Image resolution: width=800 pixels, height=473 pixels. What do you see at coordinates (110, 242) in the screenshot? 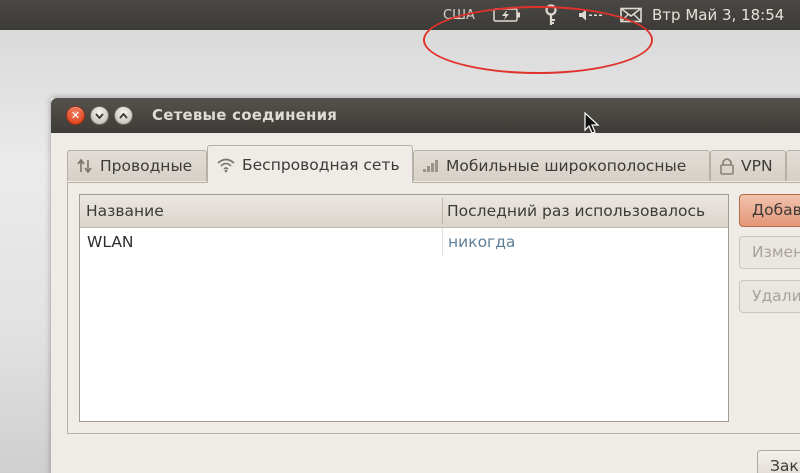
I see `row-name: WLAN` at bounding box center [110, 242].